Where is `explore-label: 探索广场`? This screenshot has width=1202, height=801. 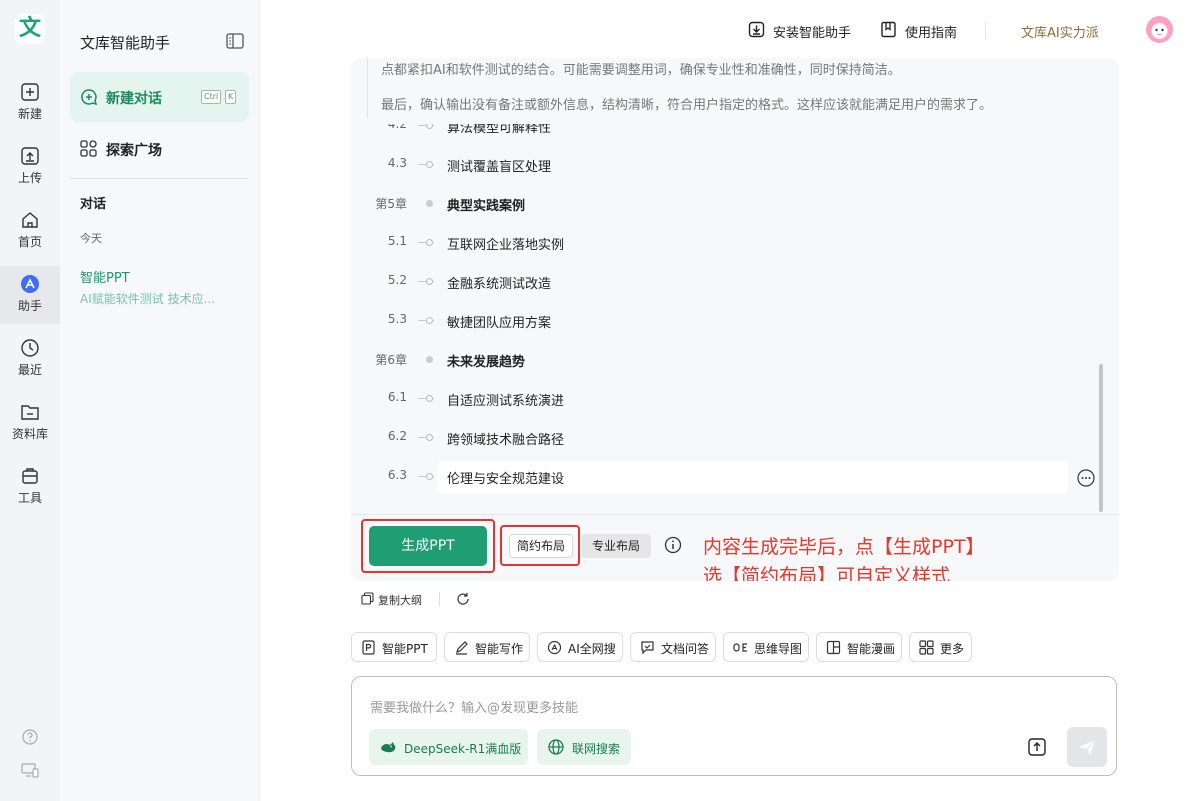
explore-label: 探索广场 is located at coordinates (134, 151).